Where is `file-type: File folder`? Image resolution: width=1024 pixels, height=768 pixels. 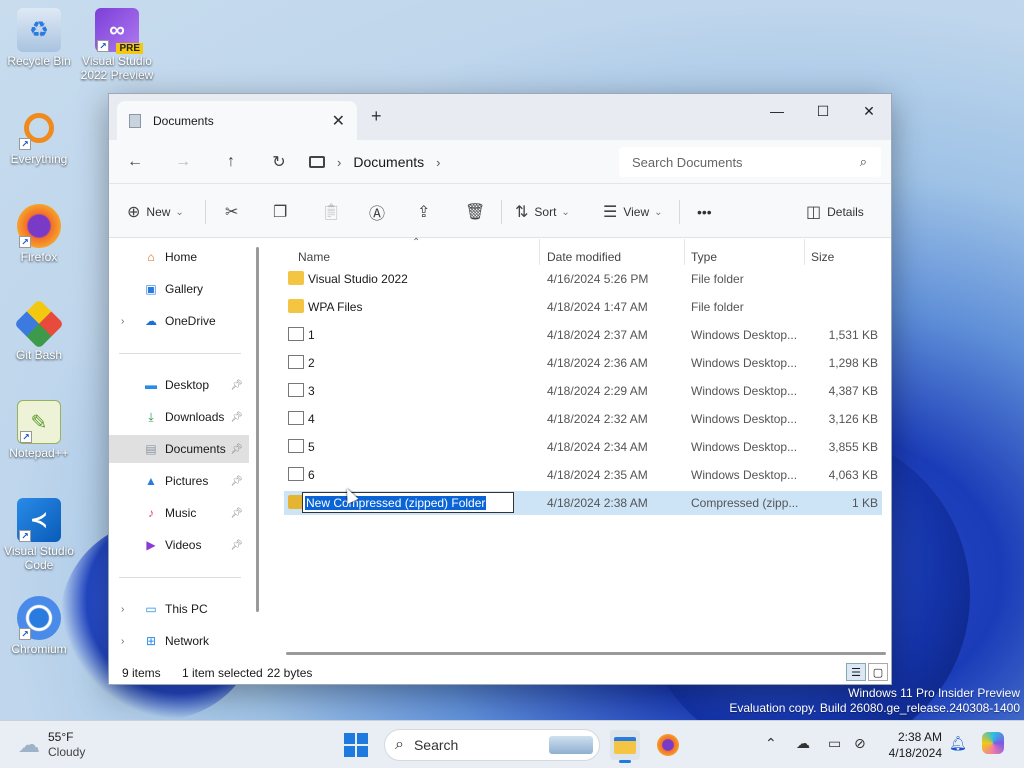
file-type: File folder is located at coordinates (717, 279).